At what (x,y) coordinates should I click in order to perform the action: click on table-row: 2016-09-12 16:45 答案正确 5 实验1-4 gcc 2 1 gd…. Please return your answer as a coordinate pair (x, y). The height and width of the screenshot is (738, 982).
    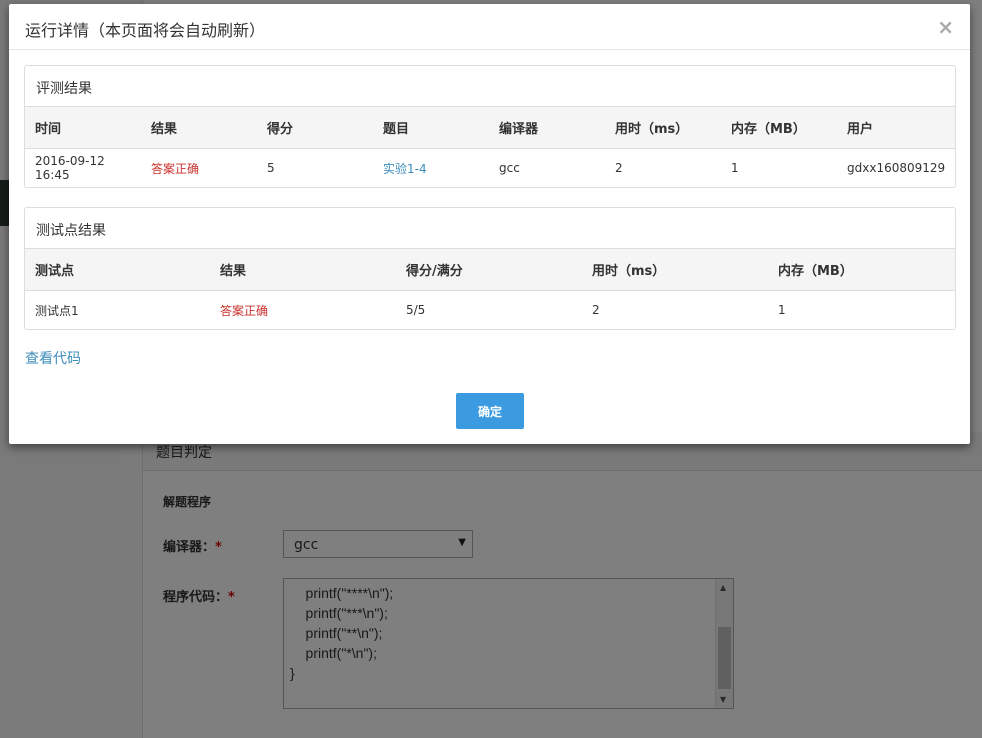
    Looking at the image, I should click on (490, 168).